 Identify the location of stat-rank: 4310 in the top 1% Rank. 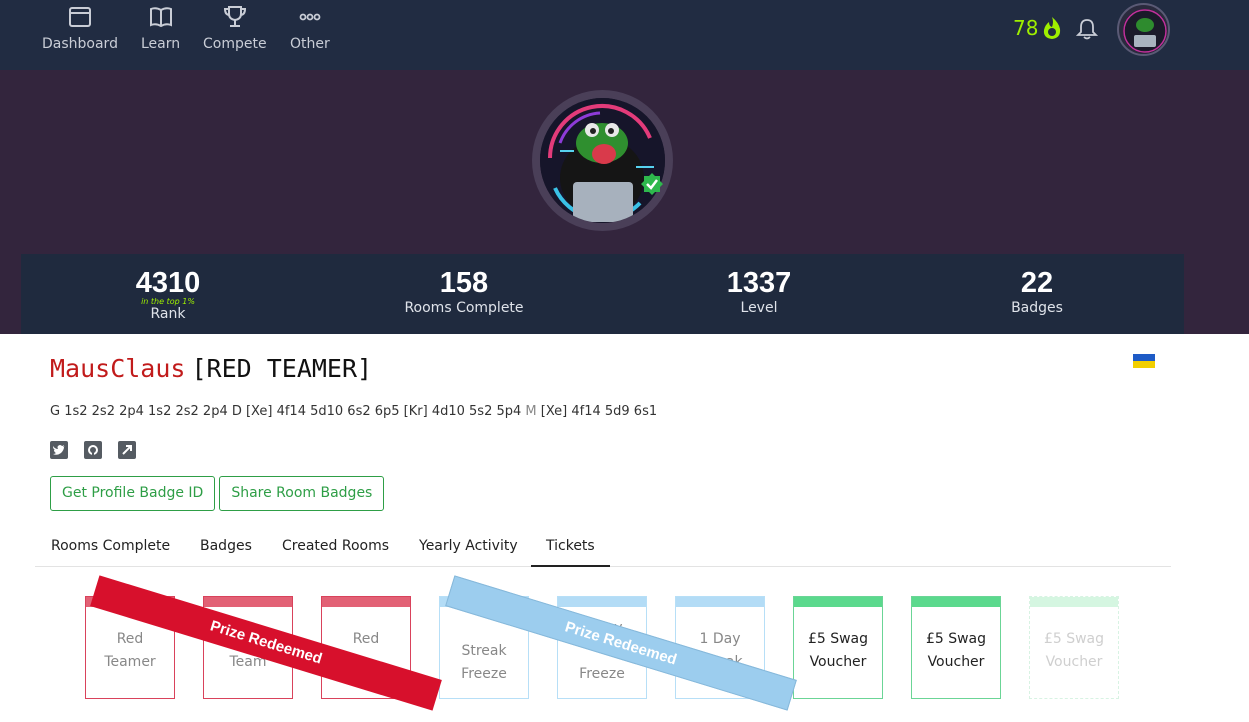
(168, 294).